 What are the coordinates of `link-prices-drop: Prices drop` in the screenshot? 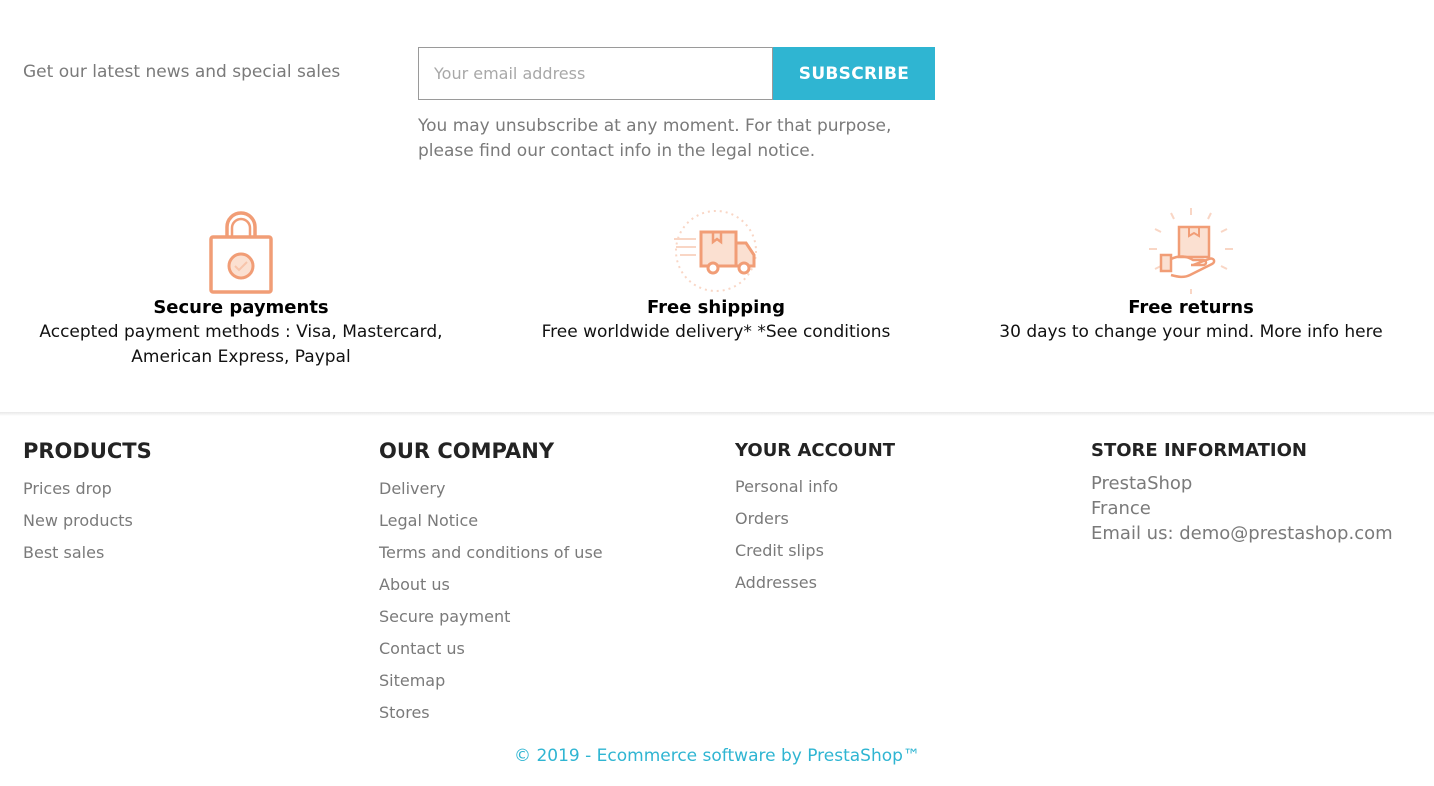 It's located at (87, 489).